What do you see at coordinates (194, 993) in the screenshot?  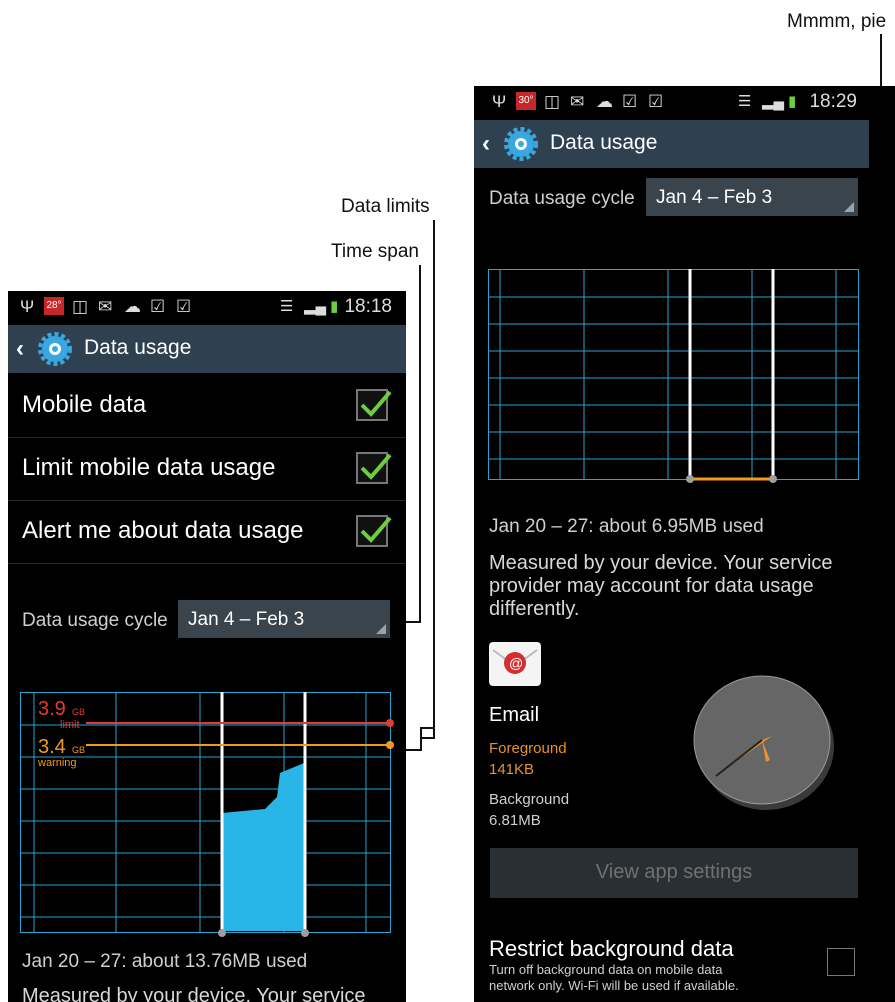 I see `measure-note: Measured by your device. Your service` at bounding box center [194, 993].